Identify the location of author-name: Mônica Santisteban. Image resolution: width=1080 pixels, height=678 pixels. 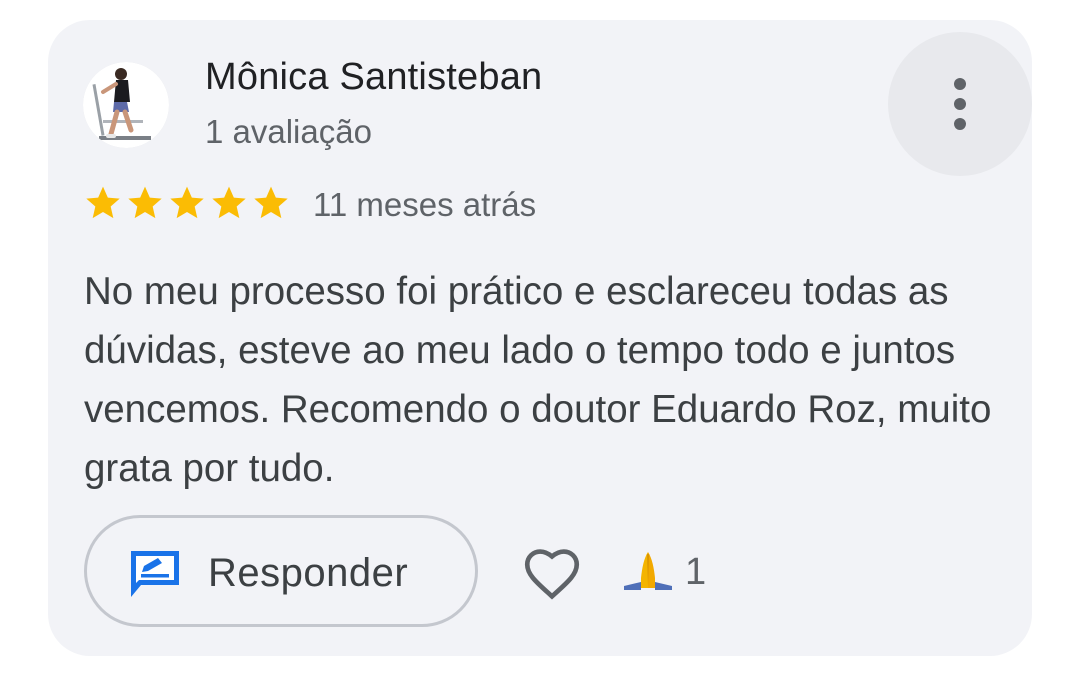
(373, 77).